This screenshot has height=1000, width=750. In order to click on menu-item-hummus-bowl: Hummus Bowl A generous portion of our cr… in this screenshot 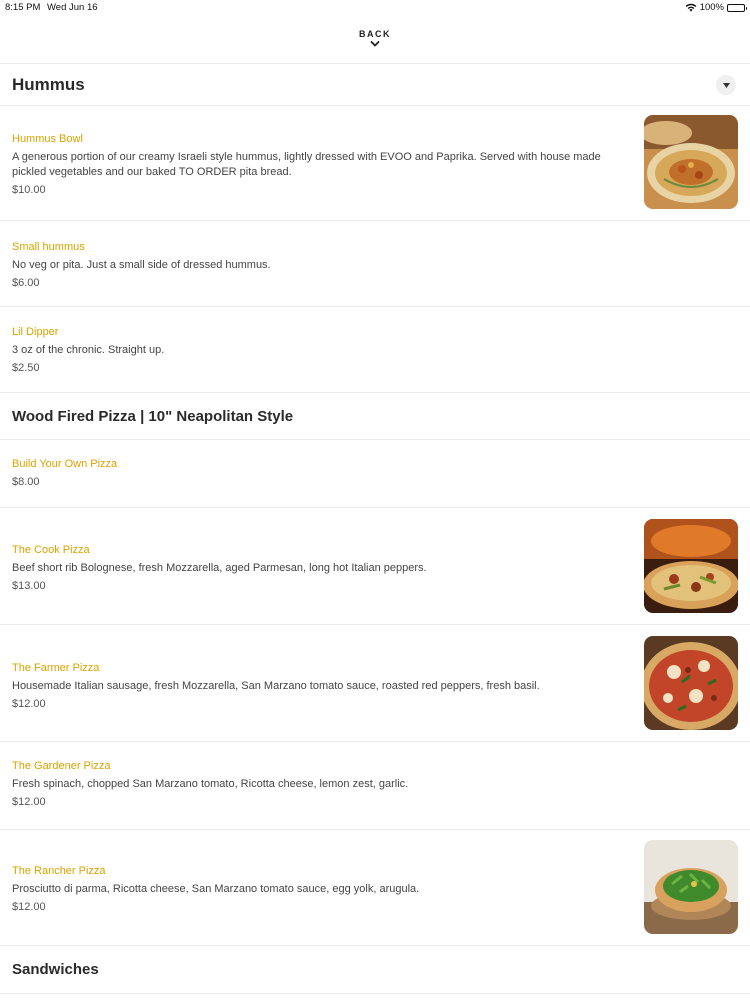, I will do `click(375, 162)`.